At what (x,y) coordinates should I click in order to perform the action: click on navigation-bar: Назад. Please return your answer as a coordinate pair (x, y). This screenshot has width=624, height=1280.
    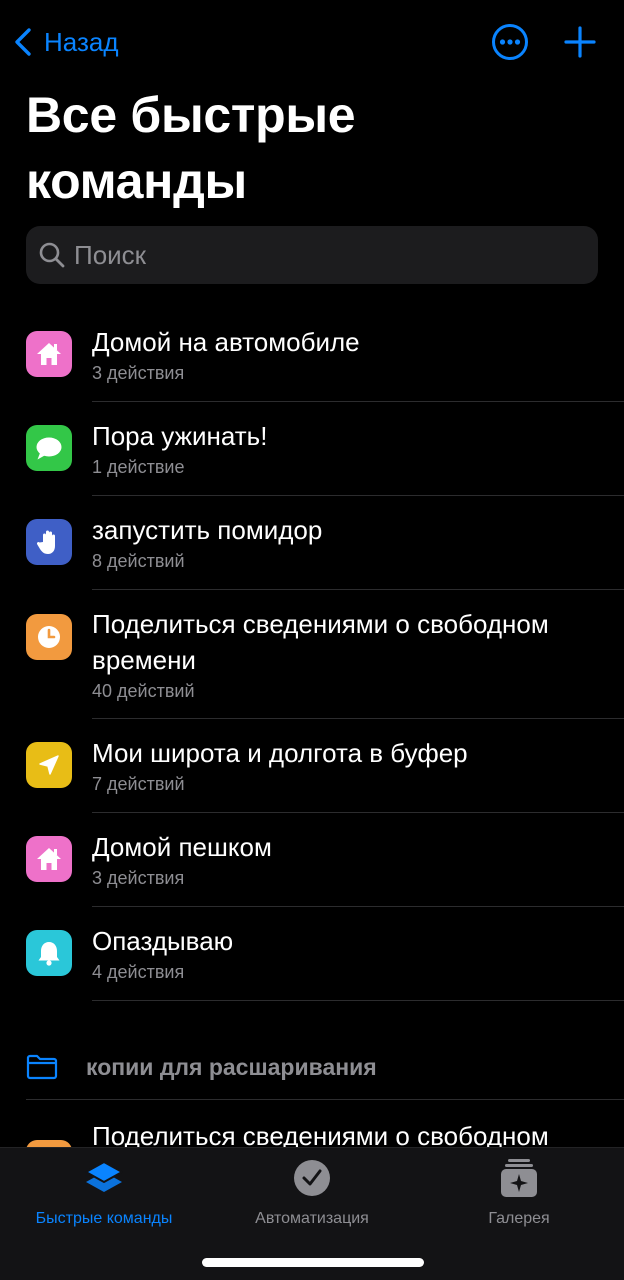
    Looking at the image, I should click on (312, 42).